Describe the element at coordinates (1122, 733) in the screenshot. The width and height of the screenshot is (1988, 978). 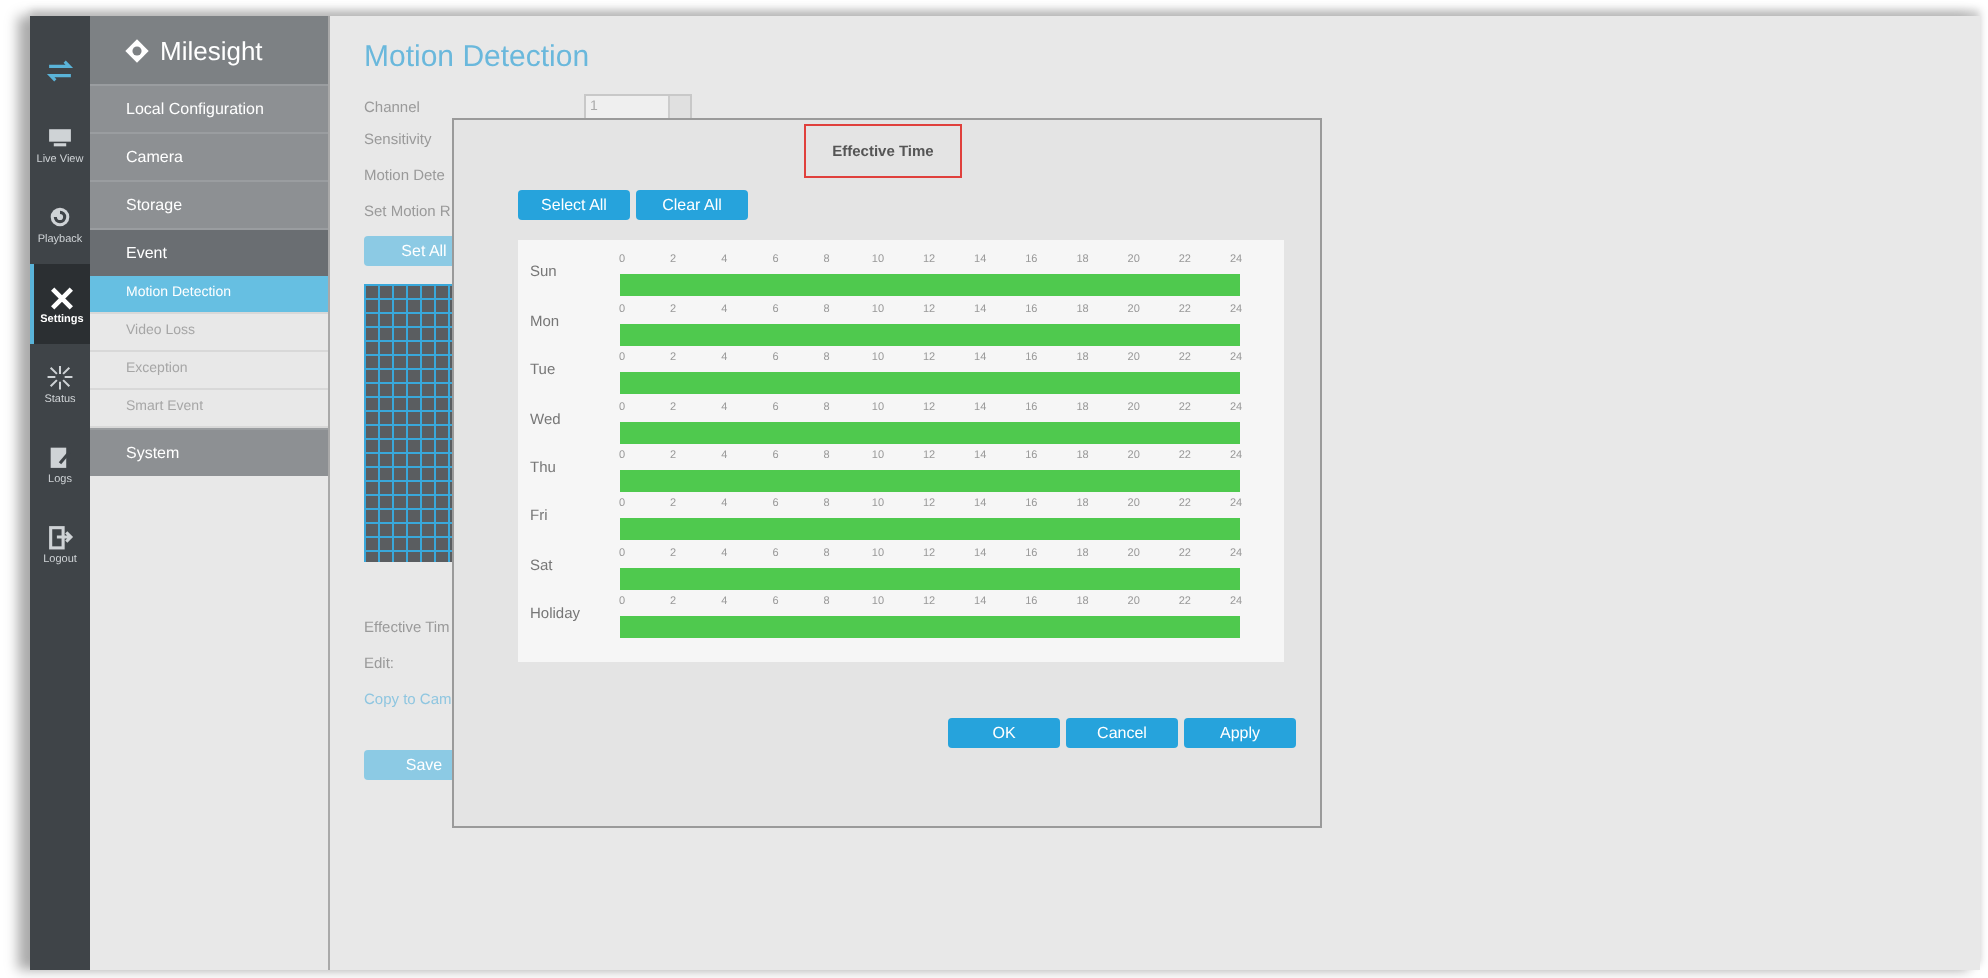
I see `dialog-button: Cancel` at that location.